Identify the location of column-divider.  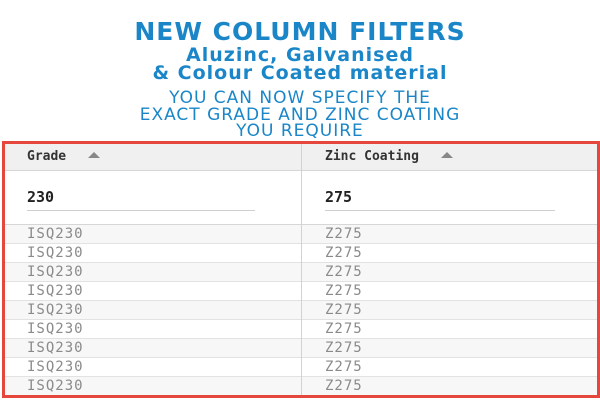
(301, 269).